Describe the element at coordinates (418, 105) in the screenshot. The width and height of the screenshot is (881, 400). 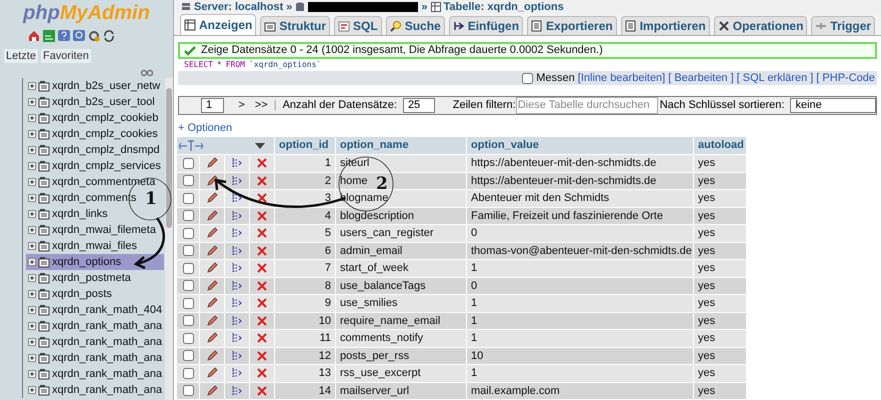
I see `rows-dropdown: 25` at that location.